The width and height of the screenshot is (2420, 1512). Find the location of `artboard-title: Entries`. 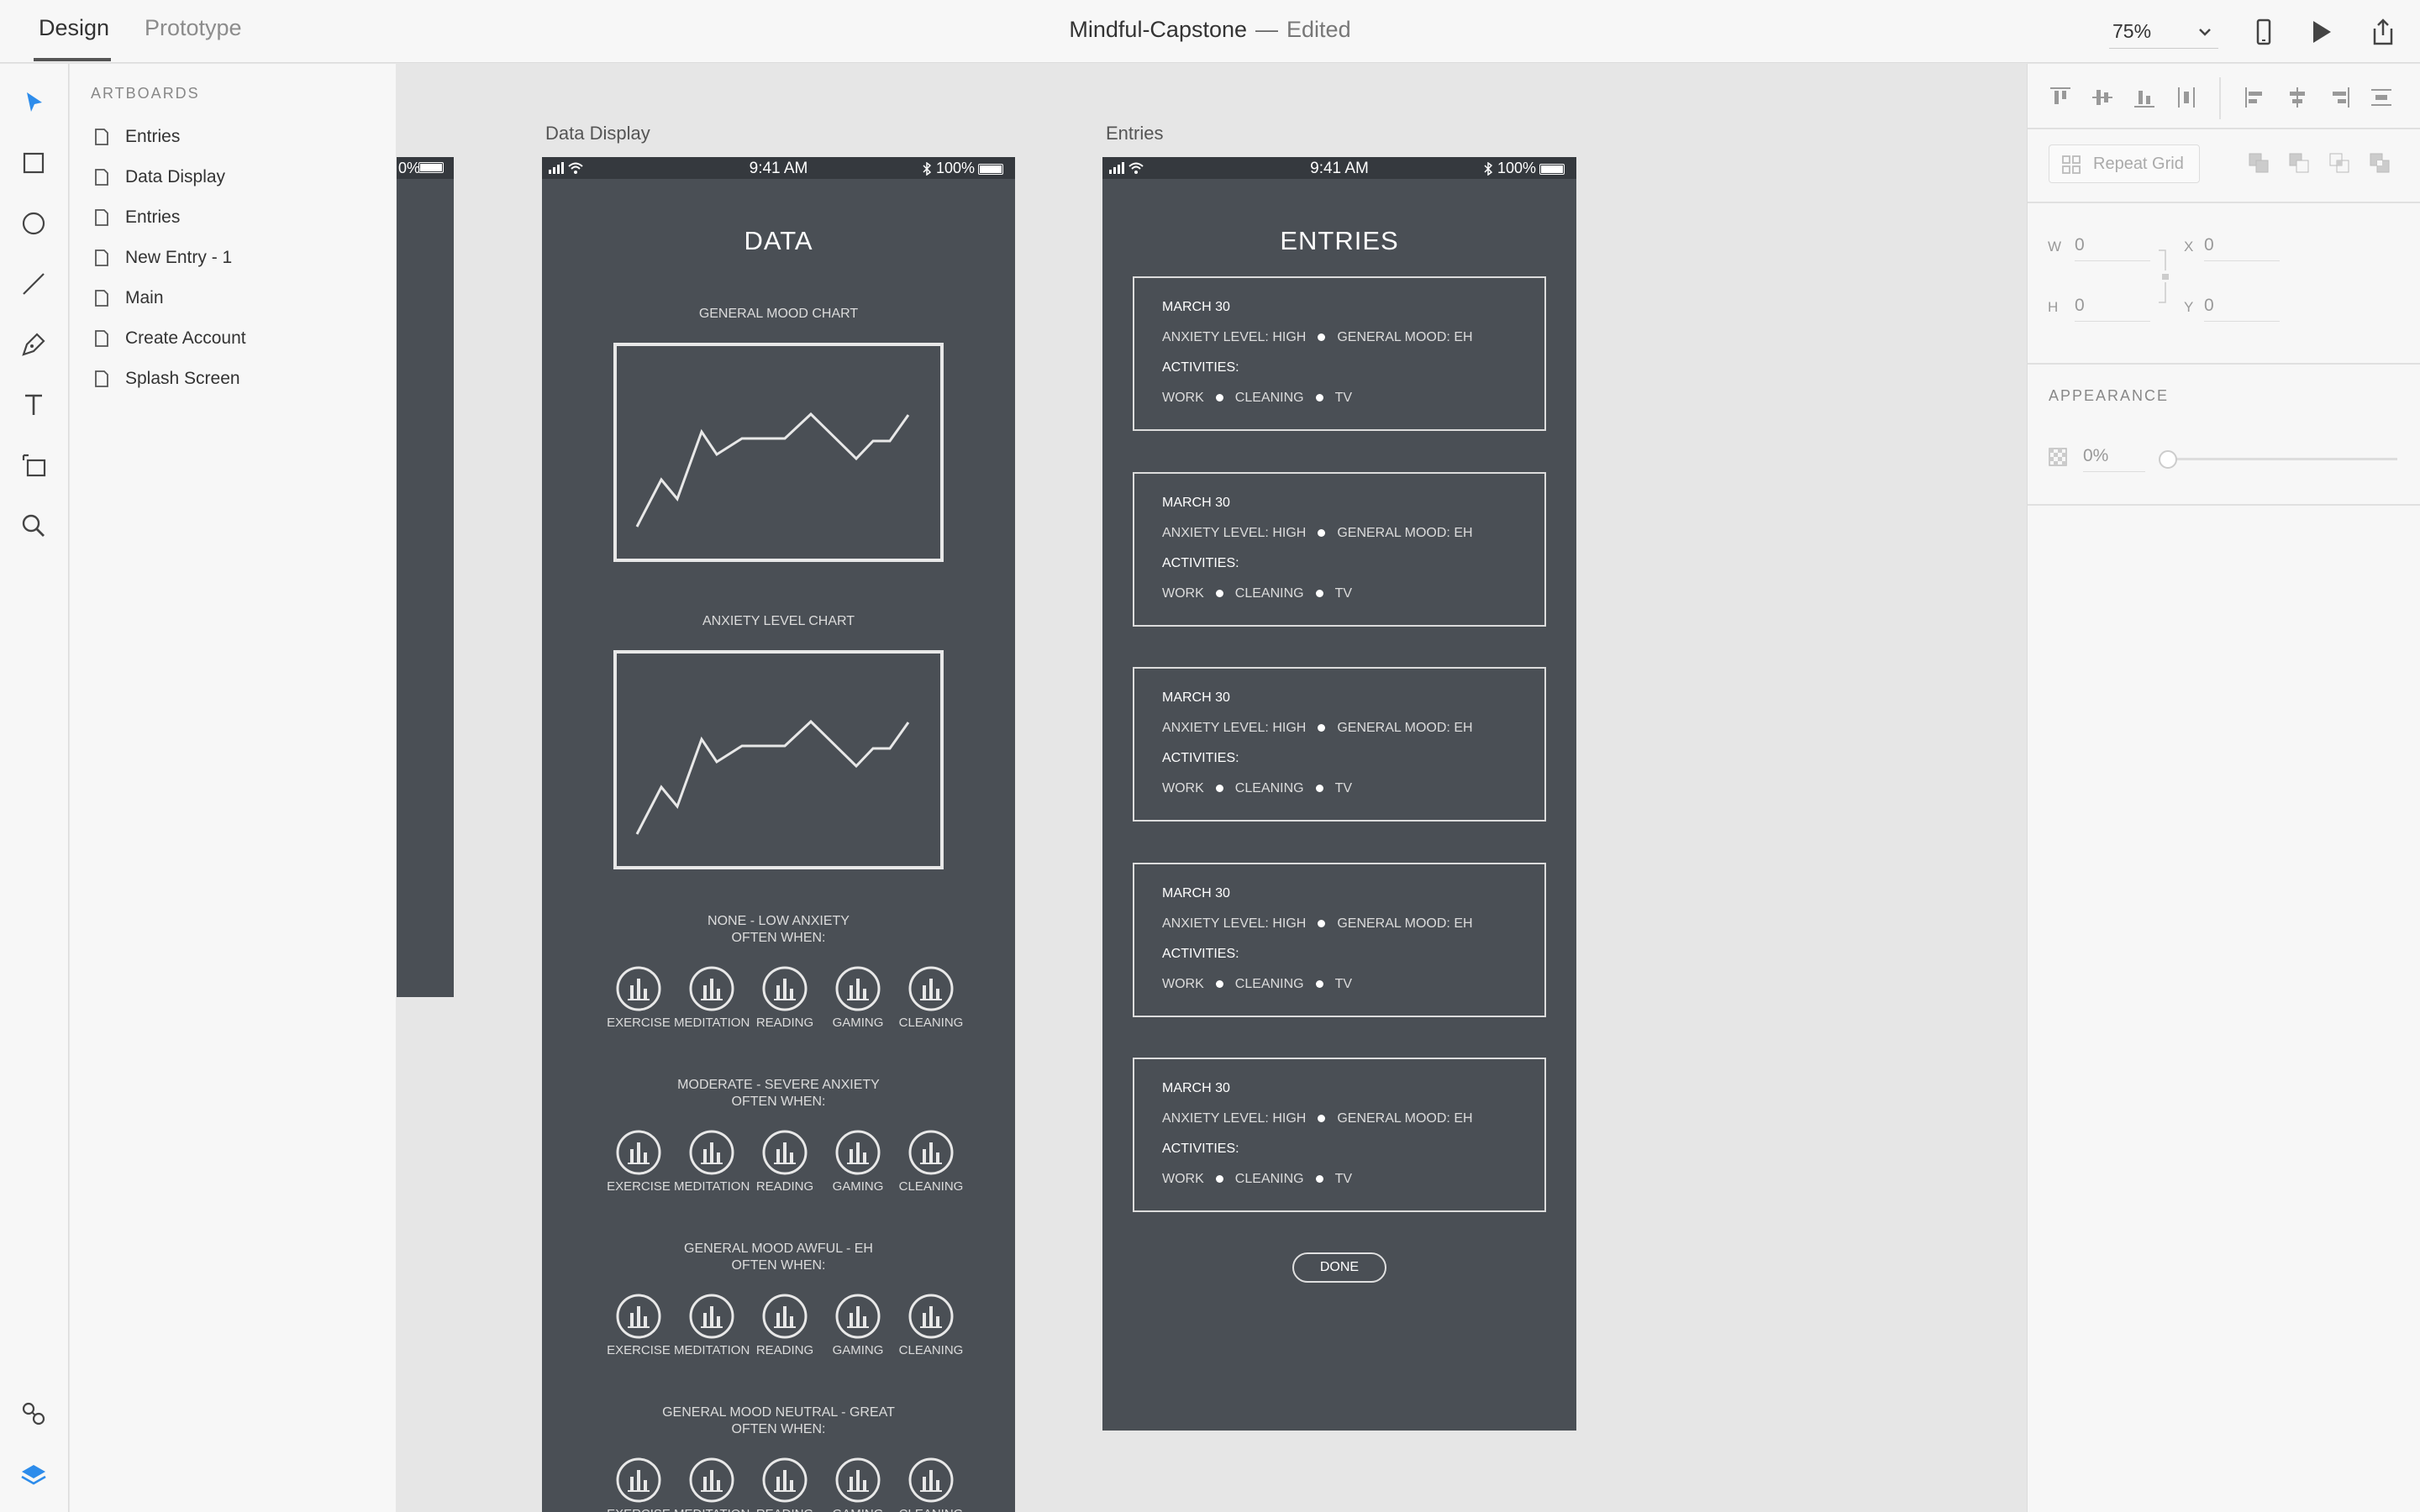

artboard-title: Entries is located at coordinates (1134, 133).